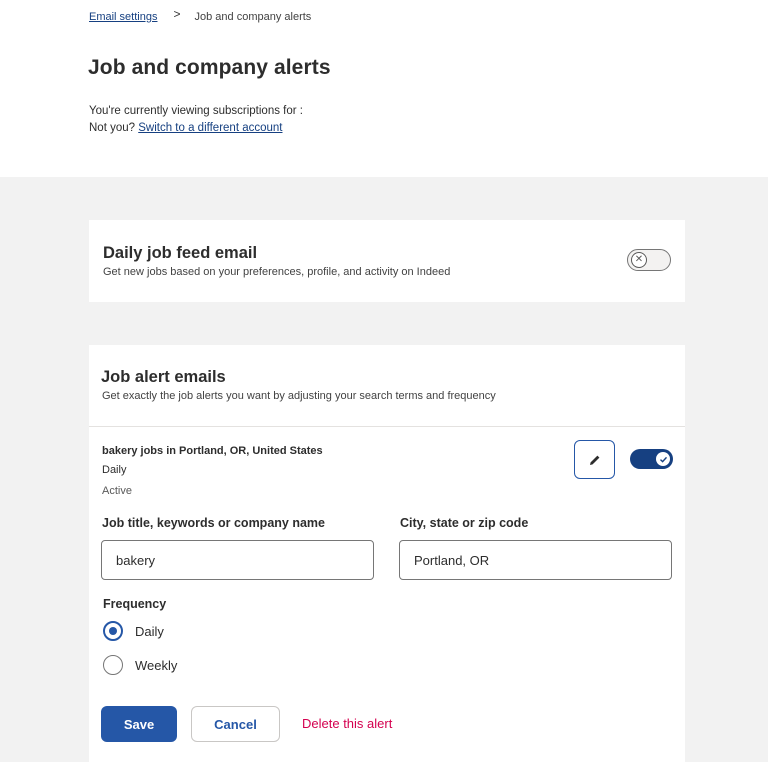 Image resolution: width=768 pixels, height=762 pixels. I want to click on alert-status: Active, so click(117, 491).